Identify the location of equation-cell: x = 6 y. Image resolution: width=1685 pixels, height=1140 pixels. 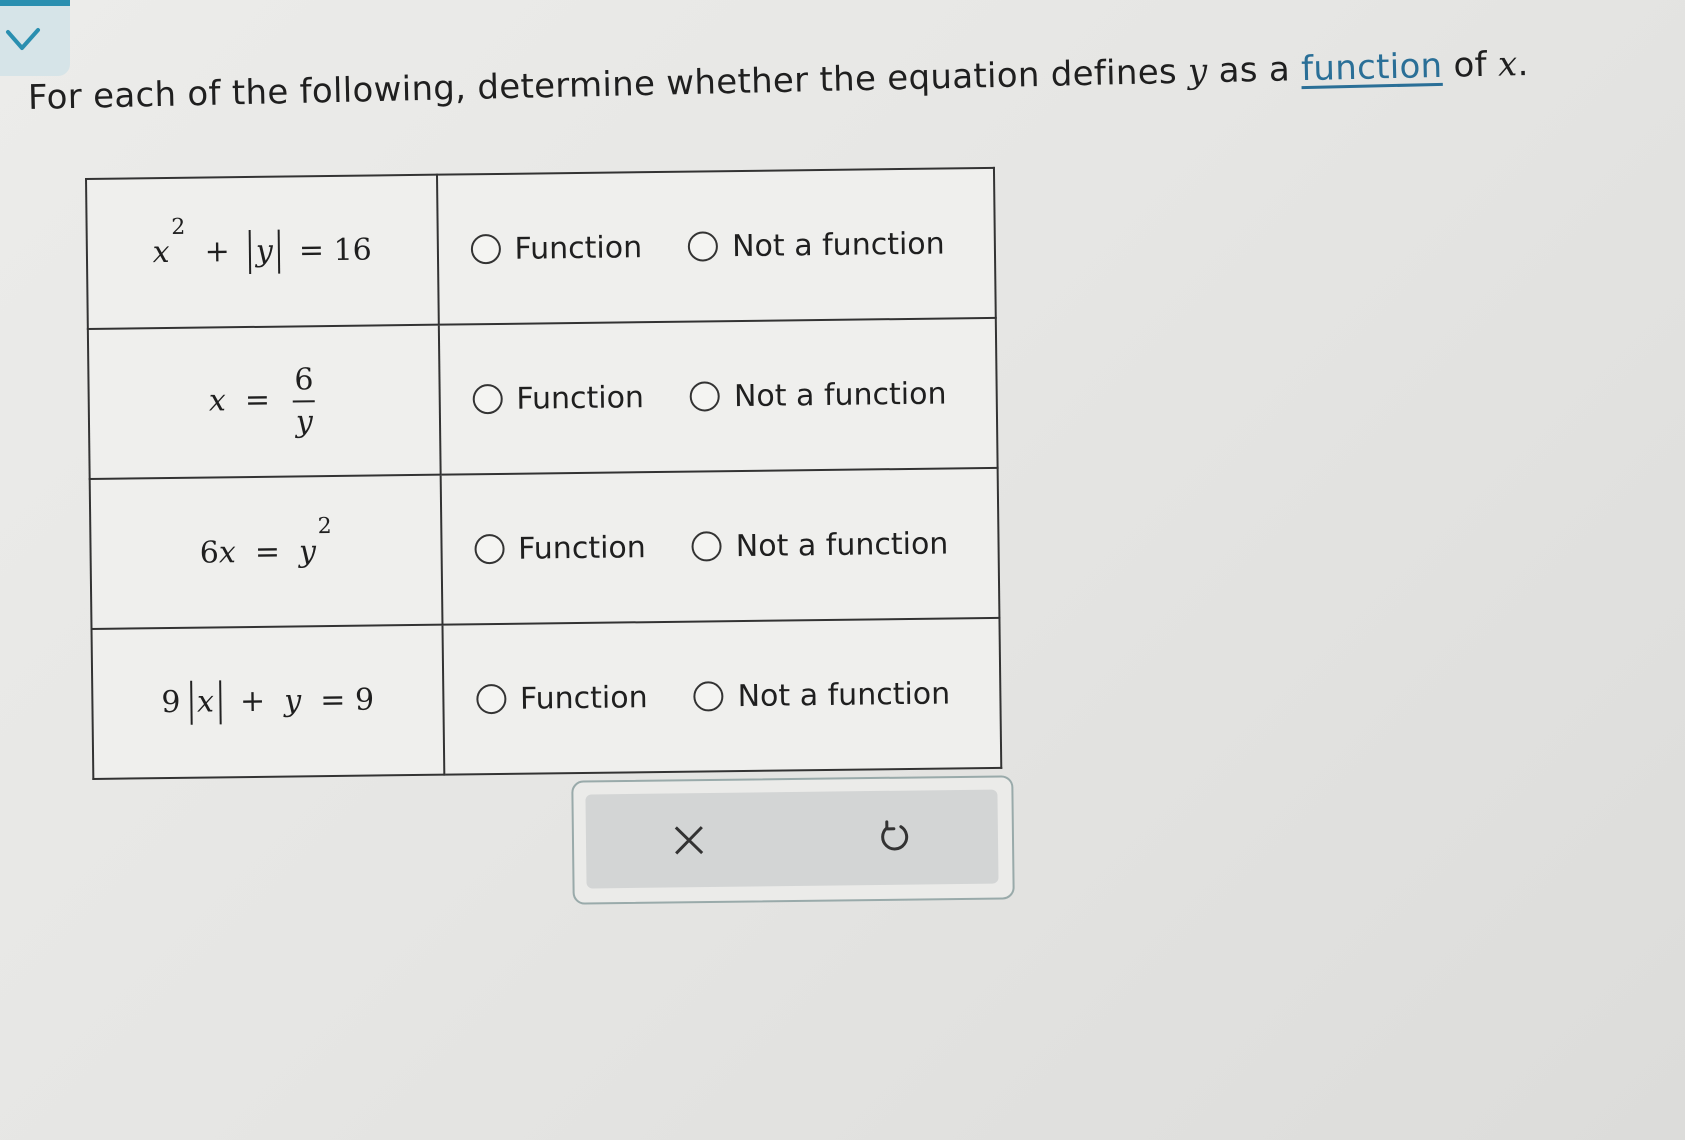
(264, 401).